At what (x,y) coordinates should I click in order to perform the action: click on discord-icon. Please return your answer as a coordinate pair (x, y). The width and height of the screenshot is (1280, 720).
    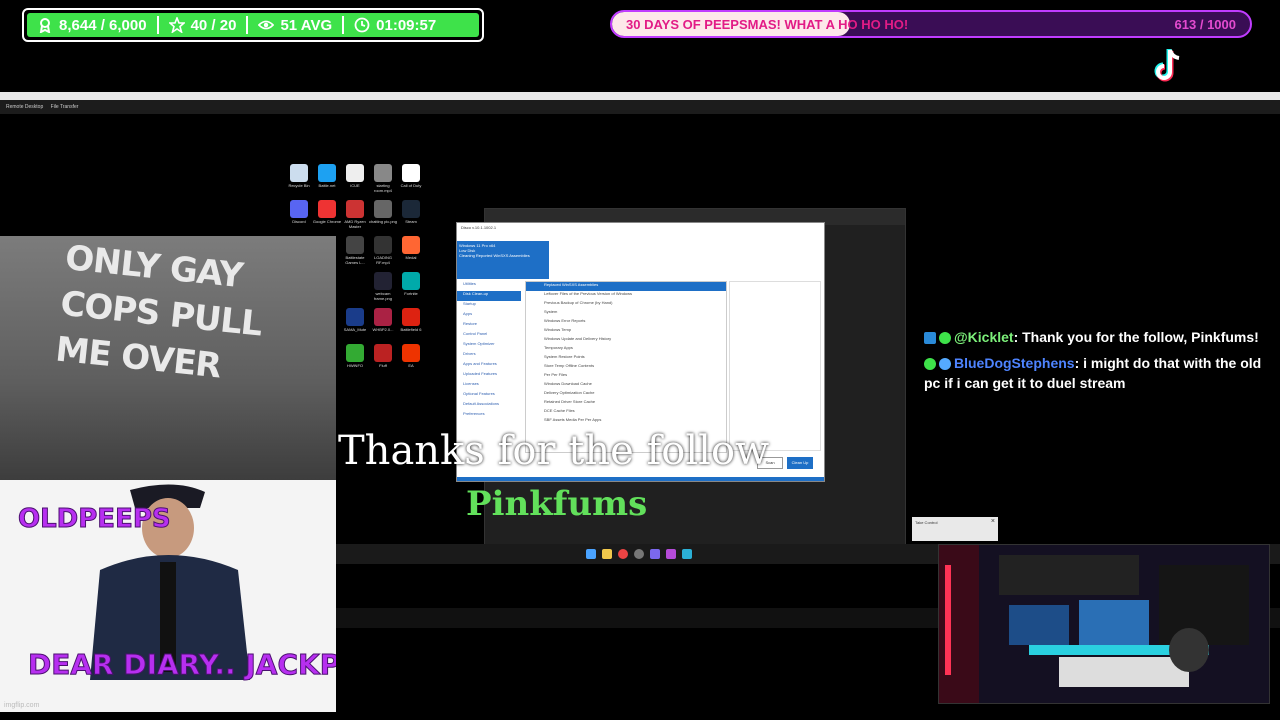
    Looking at the image, I should click on (655, 554).